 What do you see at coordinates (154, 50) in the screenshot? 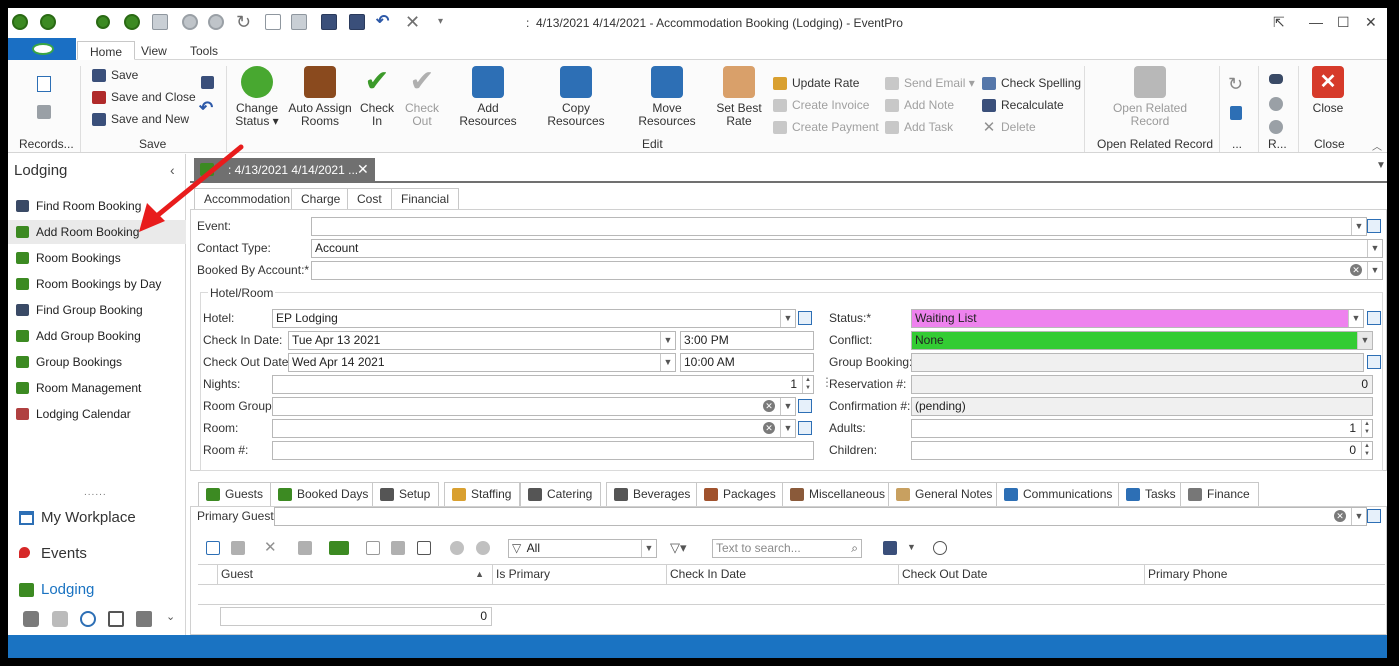
I see `tab-view: View` at bounding box center [154, 50].